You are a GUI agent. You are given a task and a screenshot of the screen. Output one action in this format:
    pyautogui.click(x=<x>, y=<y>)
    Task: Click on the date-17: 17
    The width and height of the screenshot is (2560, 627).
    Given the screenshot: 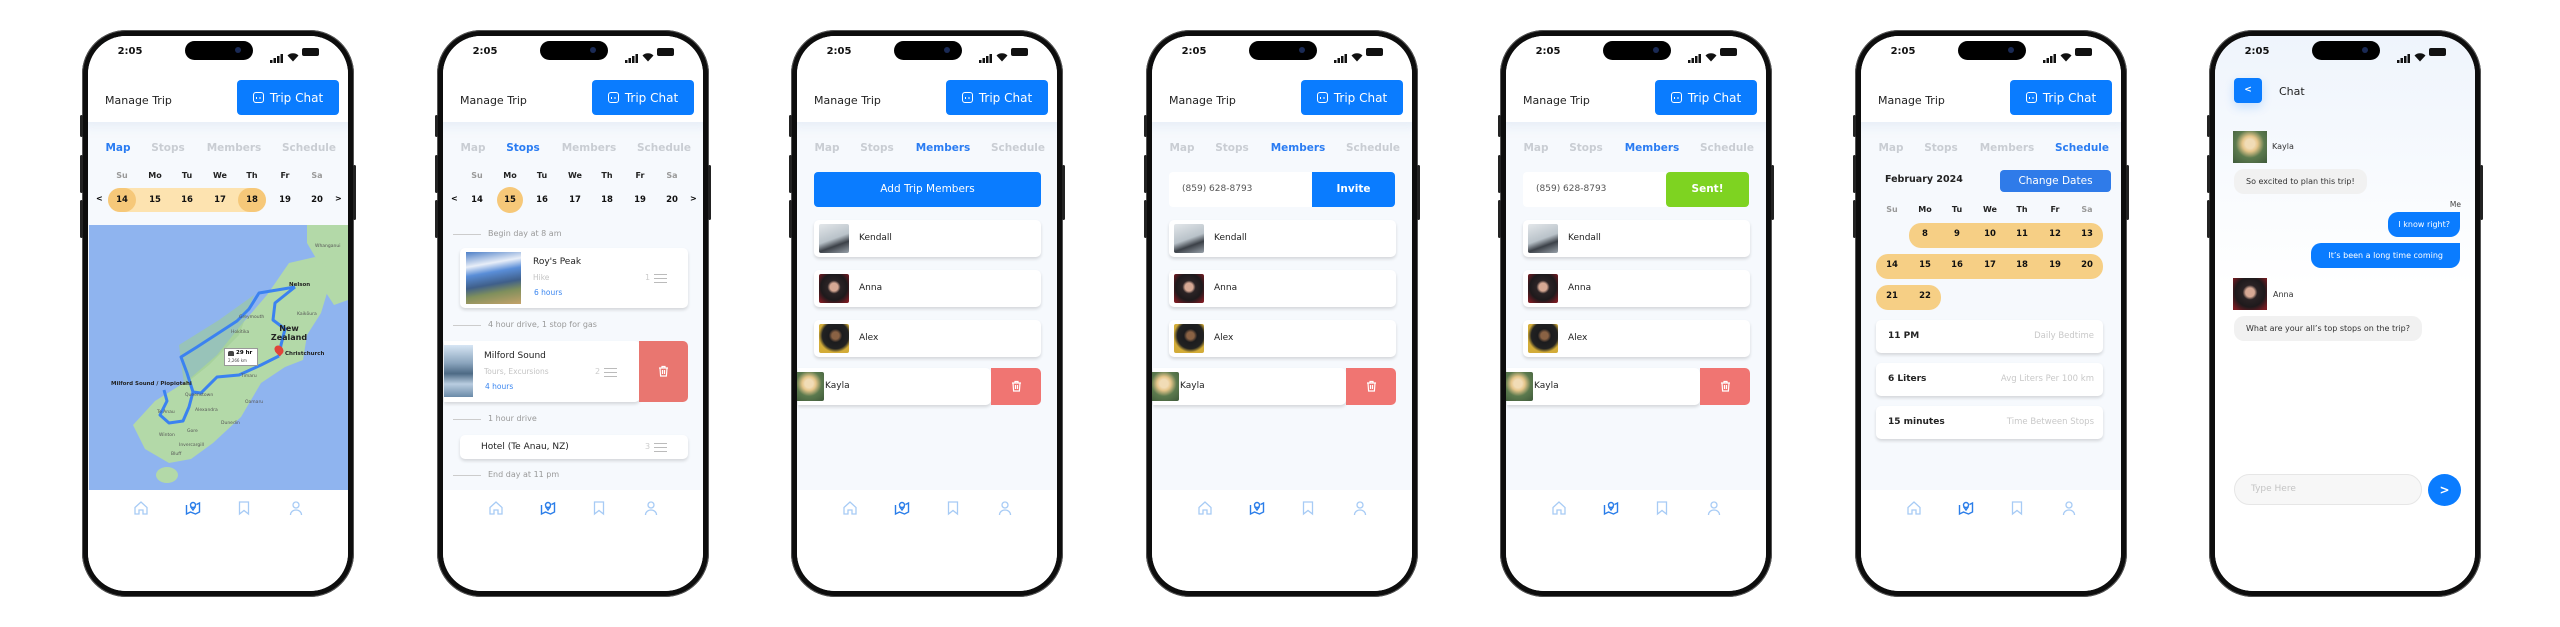 What is the action you would take?
    pyautogui.click(x=575, y=200)
    